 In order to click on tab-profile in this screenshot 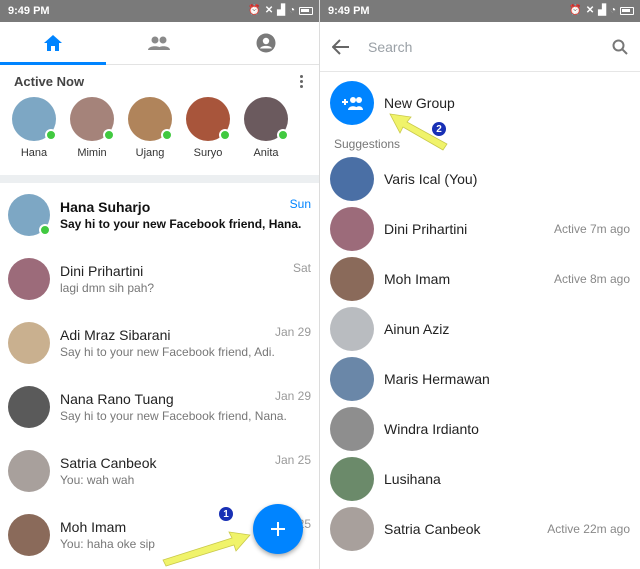, I will do `click(266, 43)`.